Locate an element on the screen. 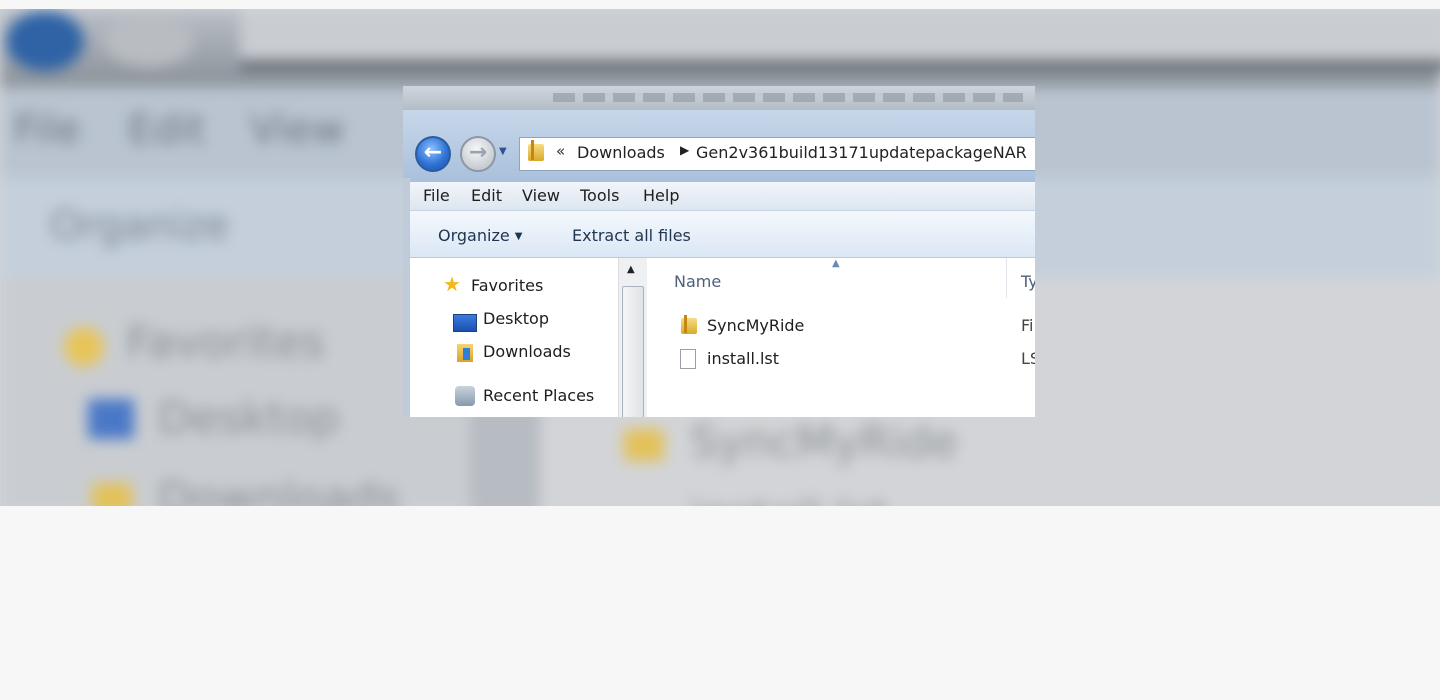 Image resolution: width=1440 pixels, height=700 pixels. bg-address-bar is located at coordinates (840, 39).